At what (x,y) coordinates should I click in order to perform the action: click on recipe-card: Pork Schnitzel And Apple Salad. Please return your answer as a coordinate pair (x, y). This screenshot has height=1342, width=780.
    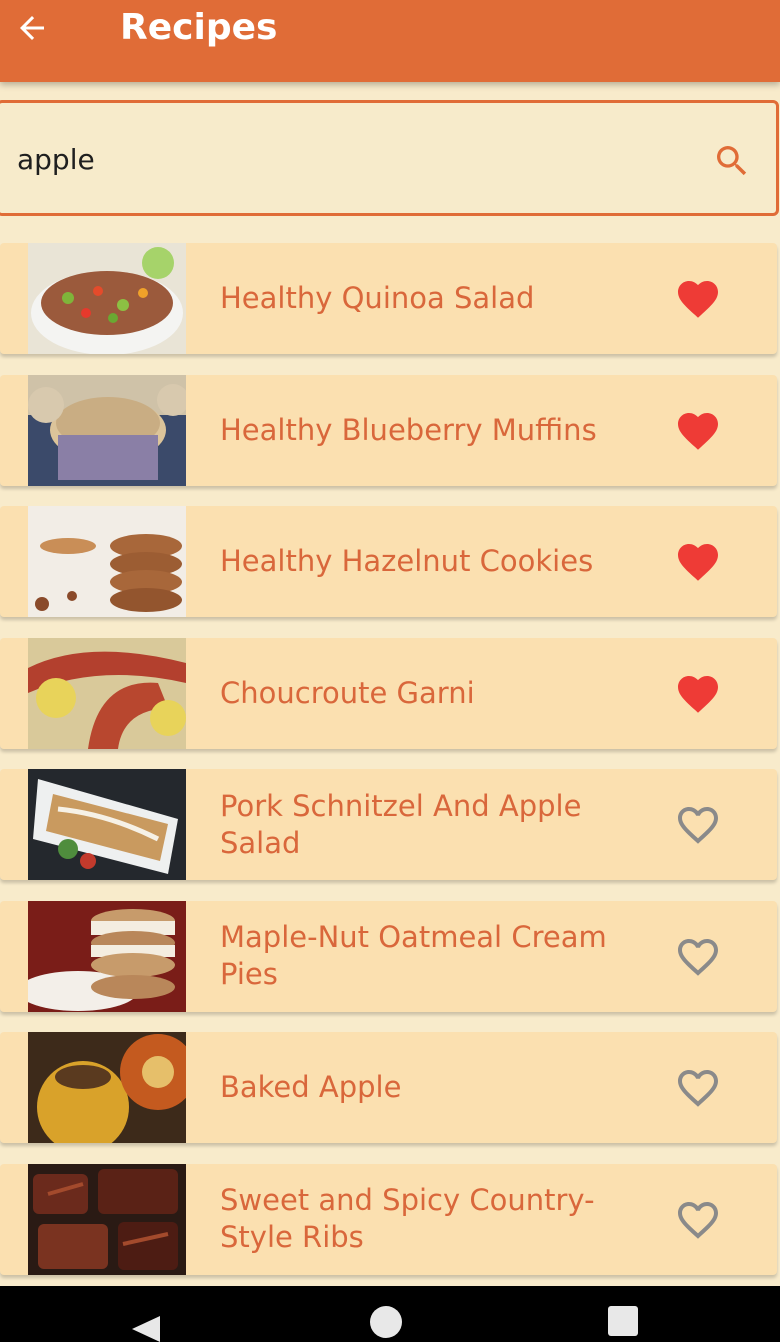
    Looking at the image, I should click on (388, 824).